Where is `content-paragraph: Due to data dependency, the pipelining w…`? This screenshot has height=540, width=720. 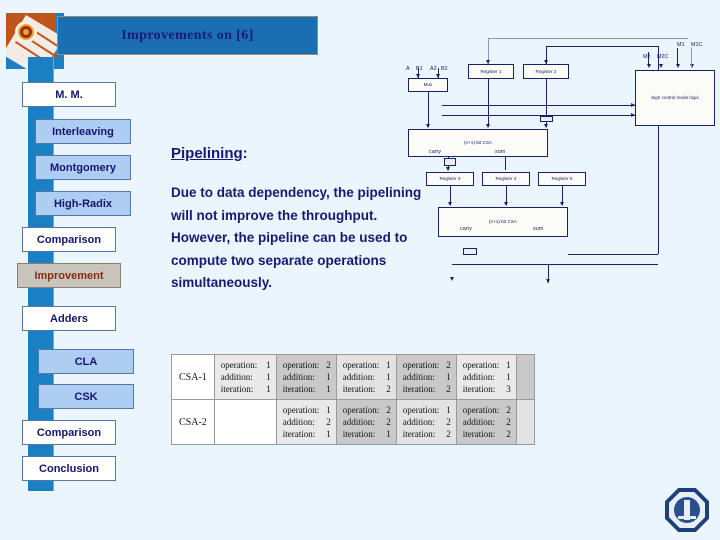
content-paragraph: Due to data dependency, the pipelining w… is located at coordinates (296, 237).